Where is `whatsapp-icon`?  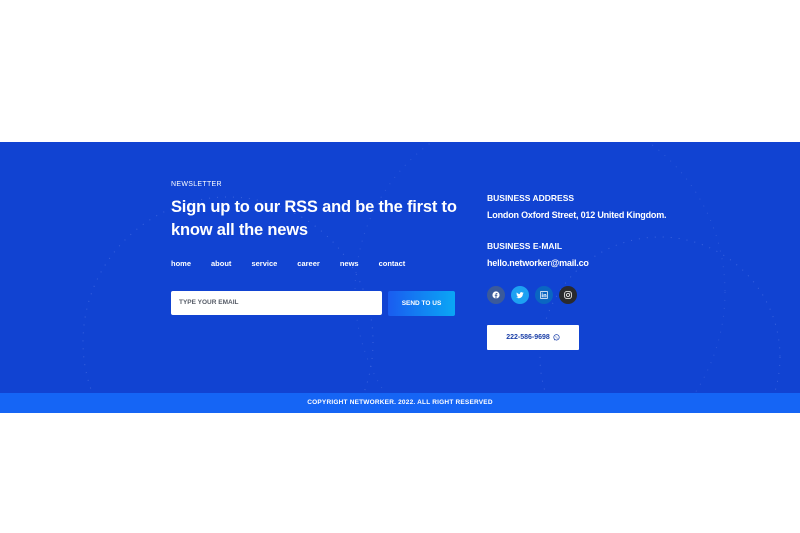 whatsapp-icon is located at coordinates (556, 337).